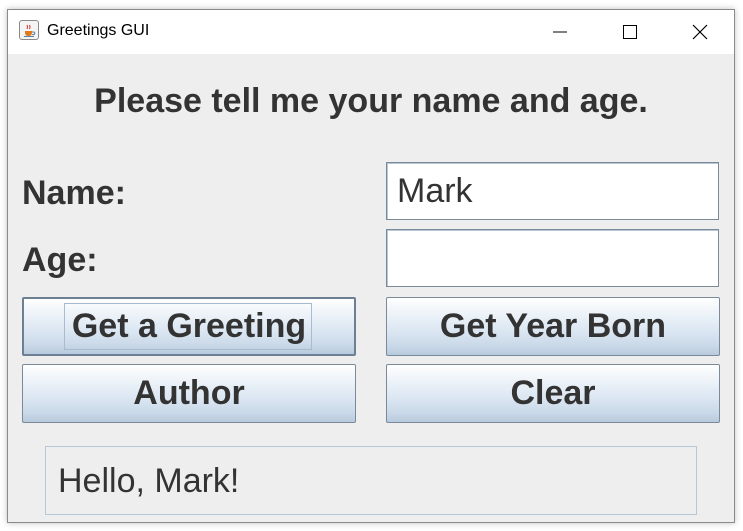  I want to click on clear-label: Clear, so click(553, 393).